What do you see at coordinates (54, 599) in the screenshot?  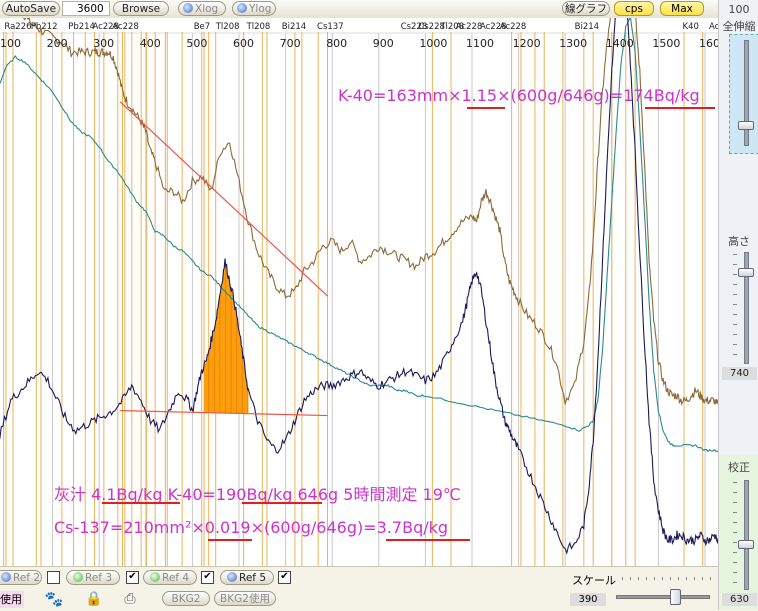 I see `paw-icon: 🐾` at bounding box center [54, 599].